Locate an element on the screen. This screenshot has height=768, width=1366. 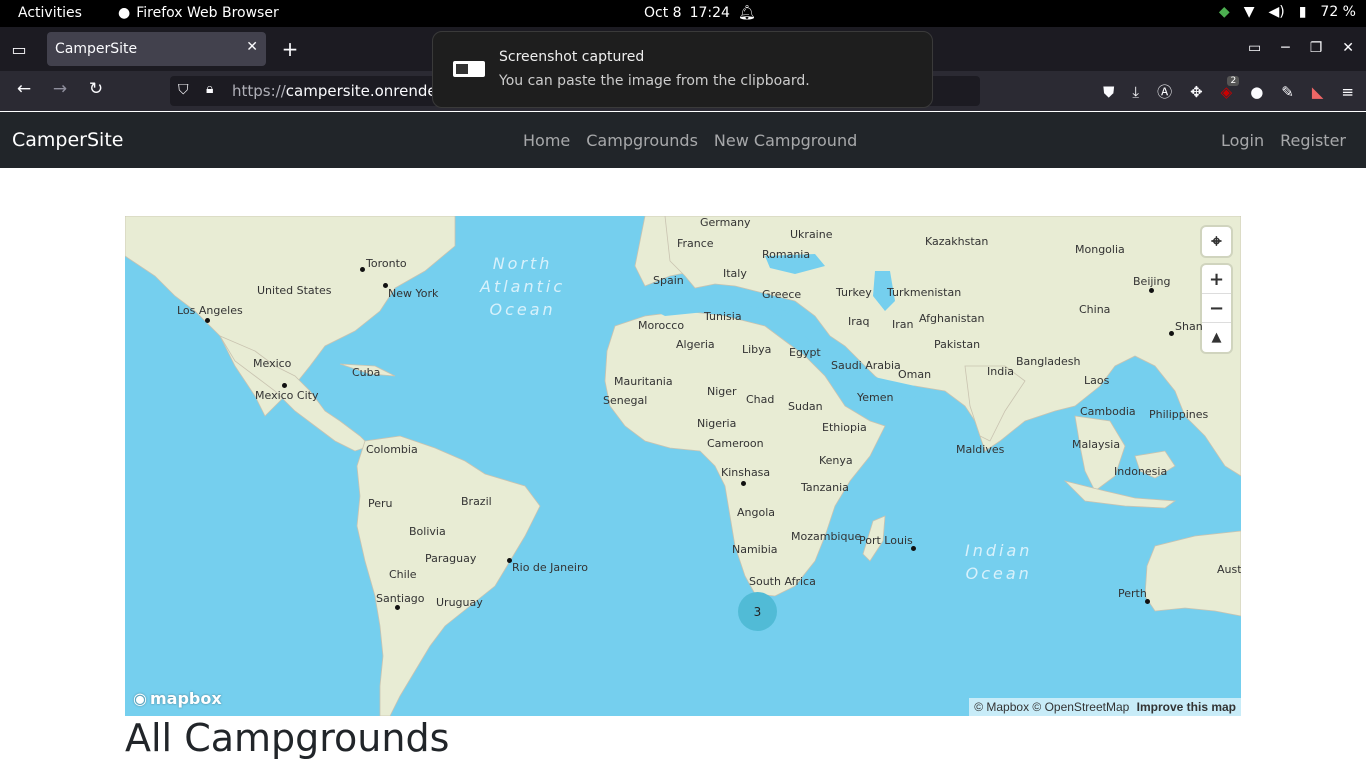
map-label: Italy is located at coordinates (735, 273).